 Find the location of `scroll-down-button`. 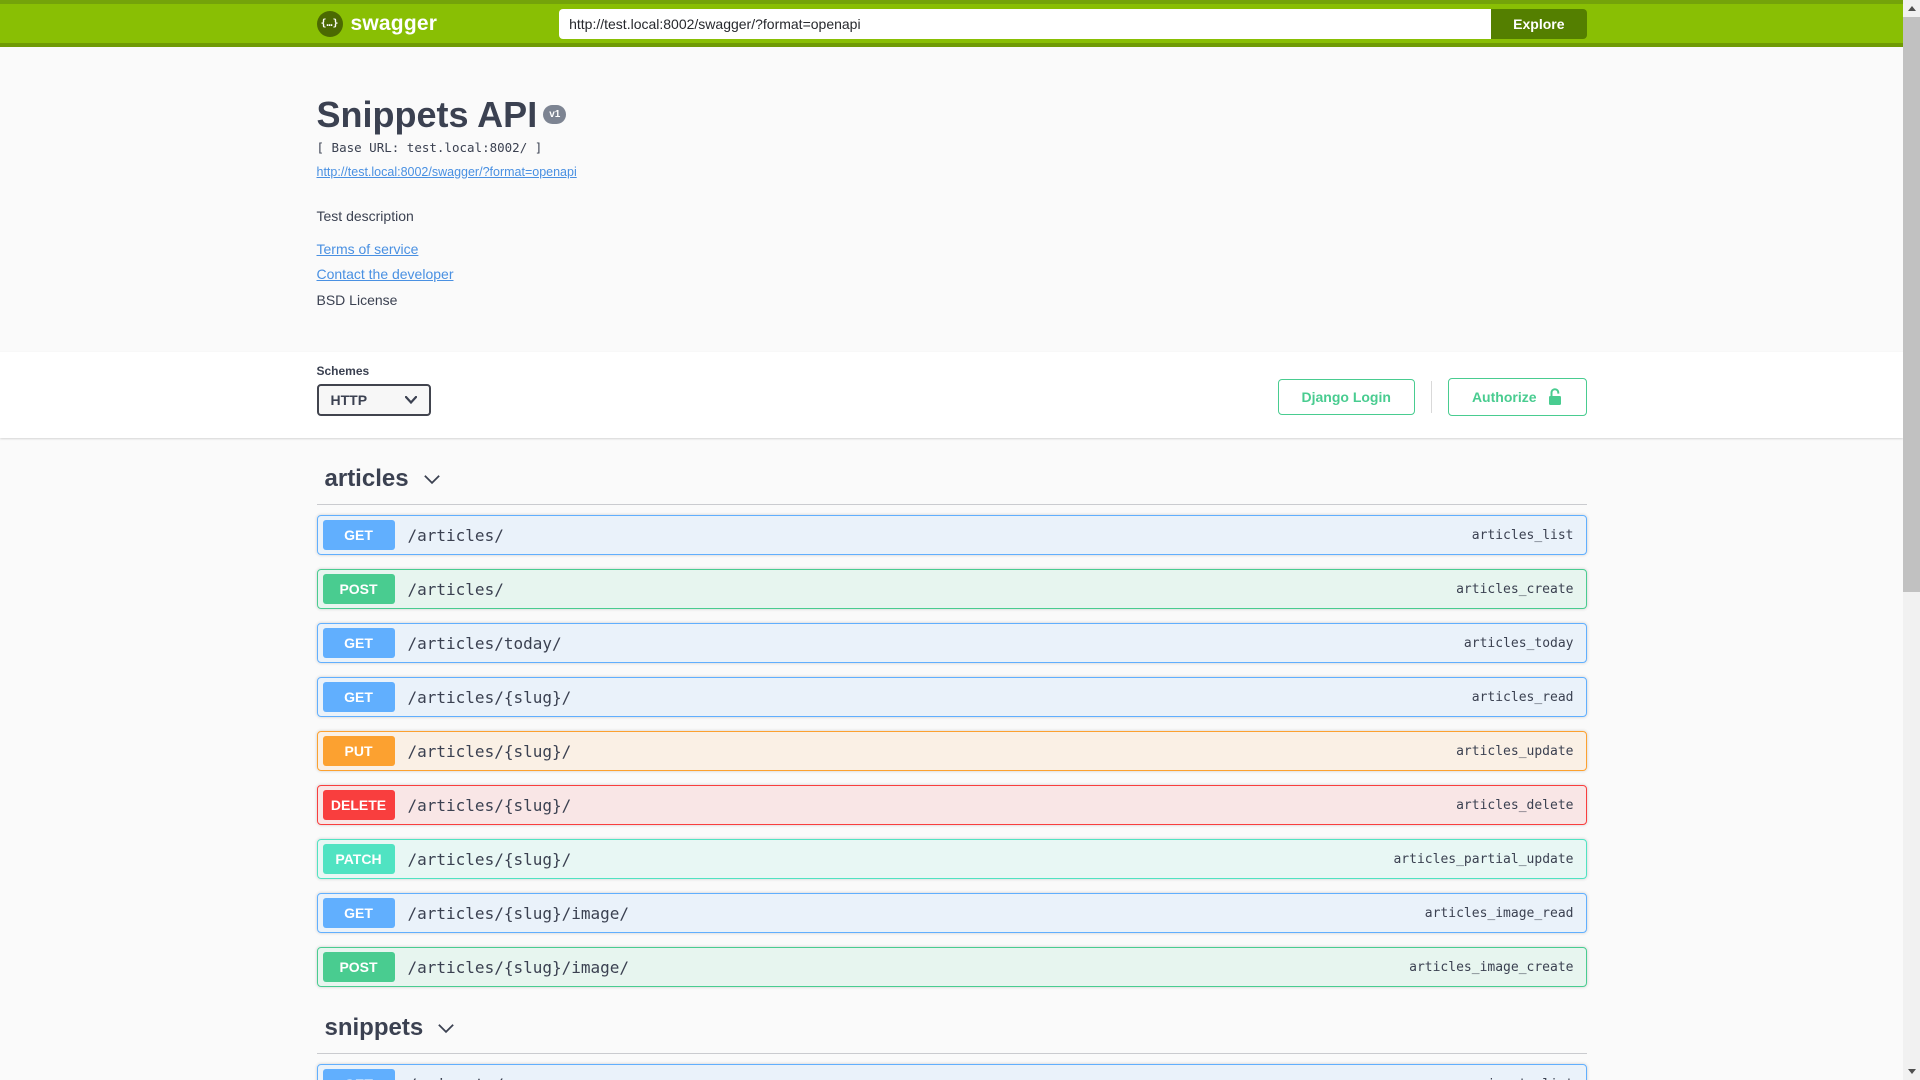

scroll-down-button is located at coordinates (1911, 1071).